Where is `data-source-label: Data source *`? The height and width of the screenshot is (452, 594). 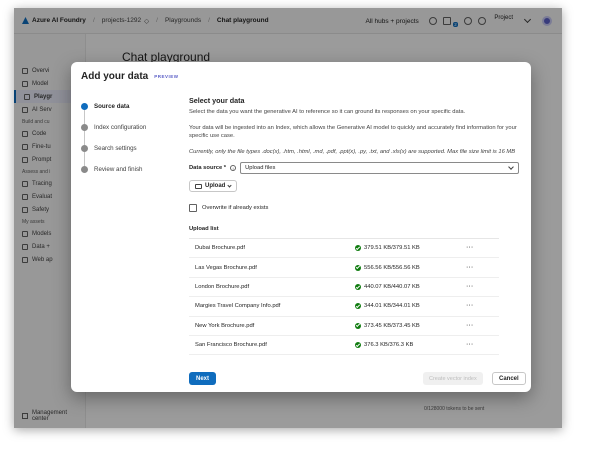
data-source-label: Data source * is located at coordinates (208, 168).